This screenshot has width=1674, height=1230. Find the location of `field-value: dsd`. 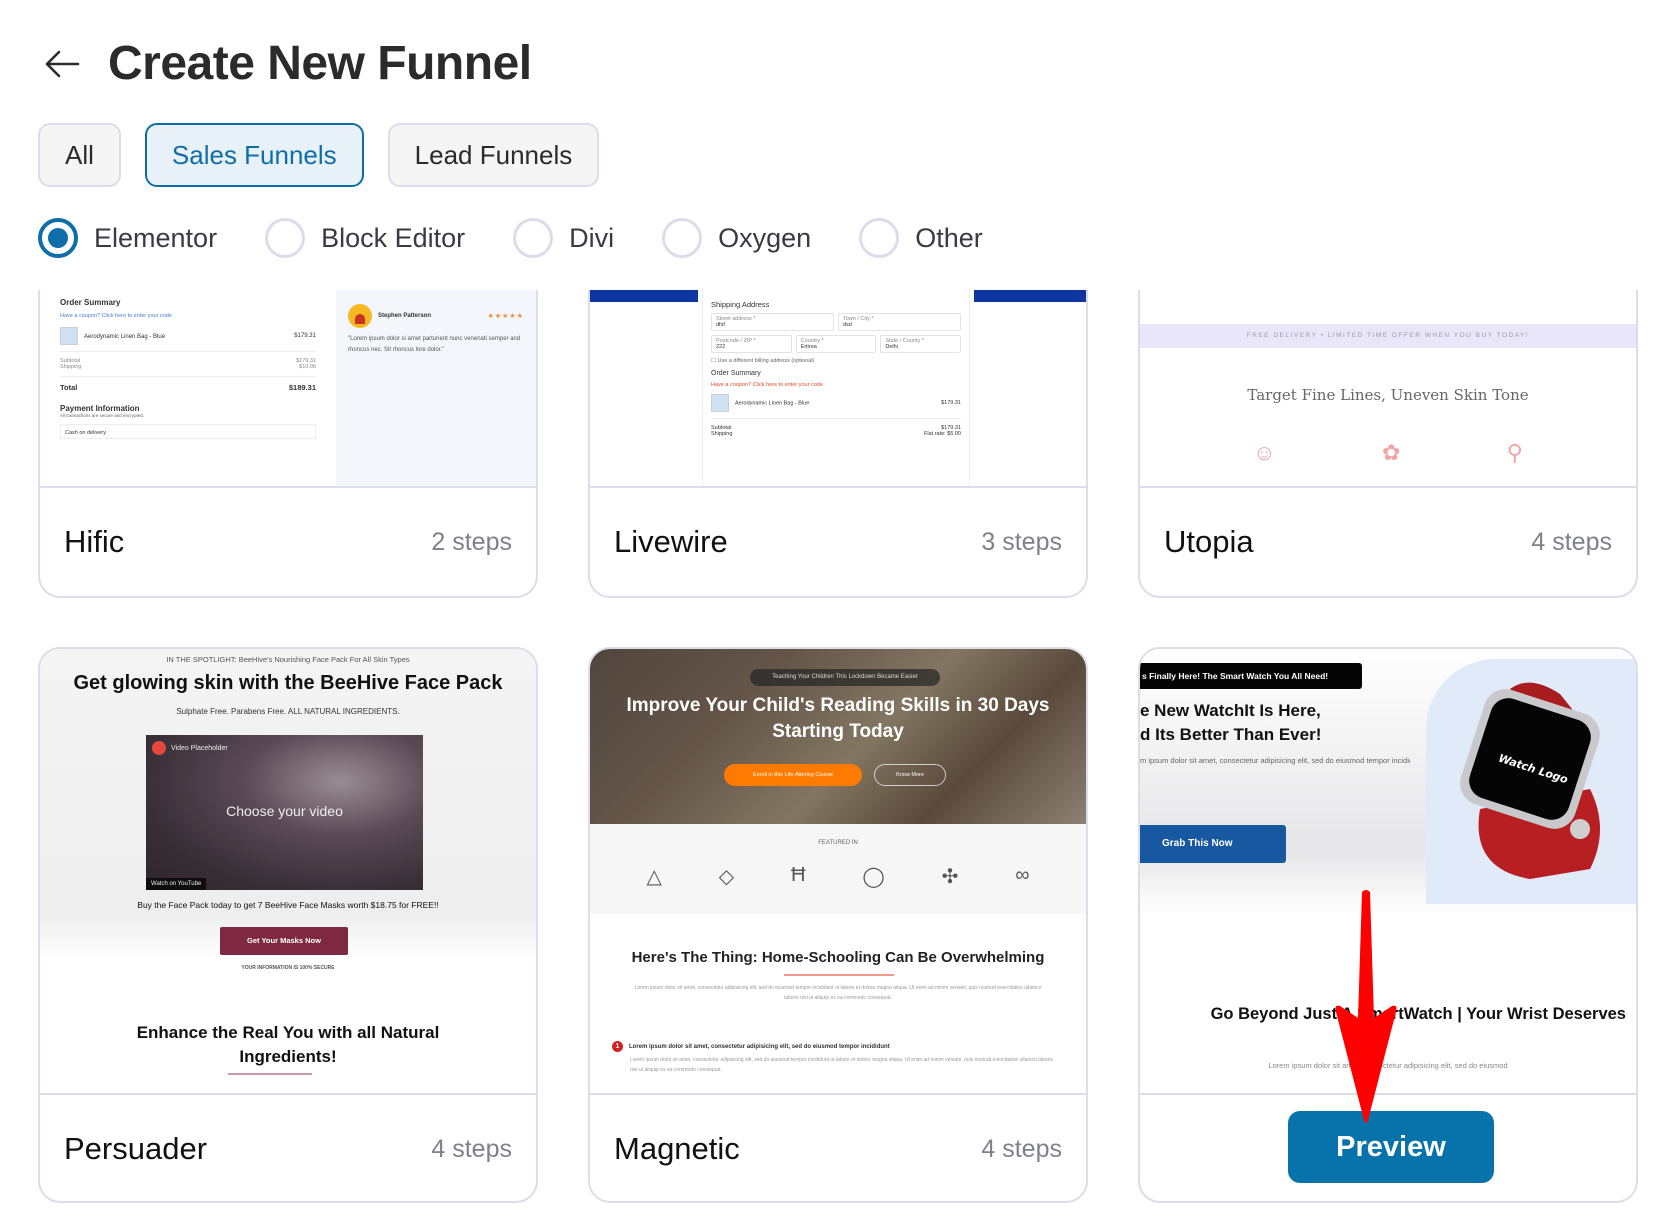

field-value: dsd is located at coordinates (847, 325).